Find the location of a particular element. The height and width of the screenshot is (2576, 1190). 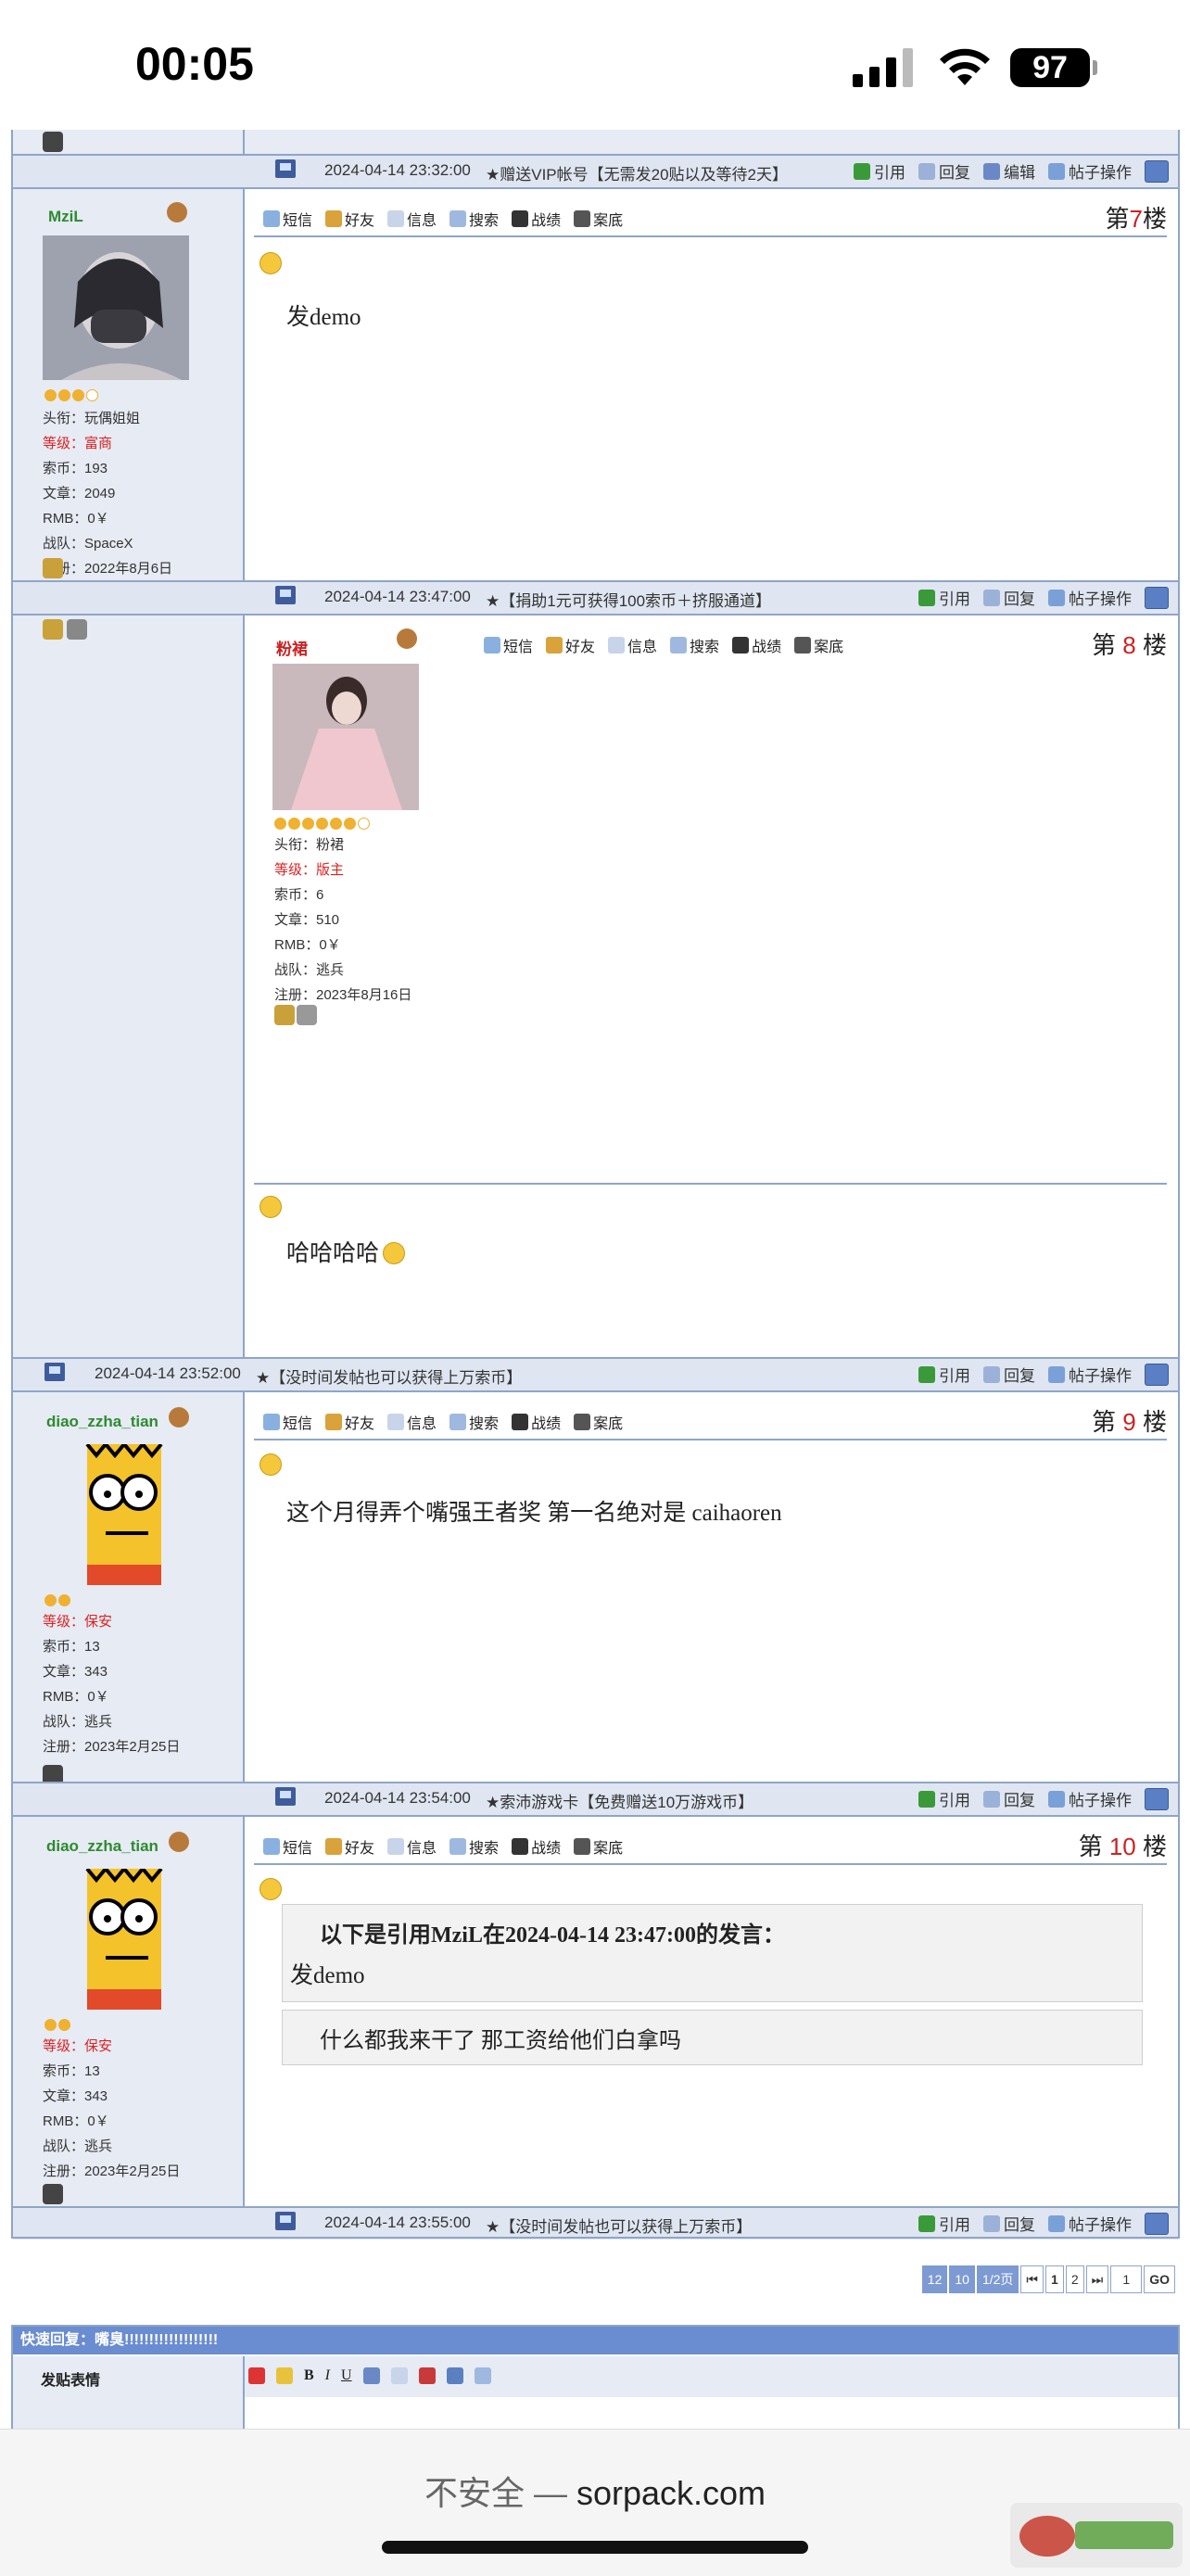

username: 粉裙 is located at coordinates (292, 647).